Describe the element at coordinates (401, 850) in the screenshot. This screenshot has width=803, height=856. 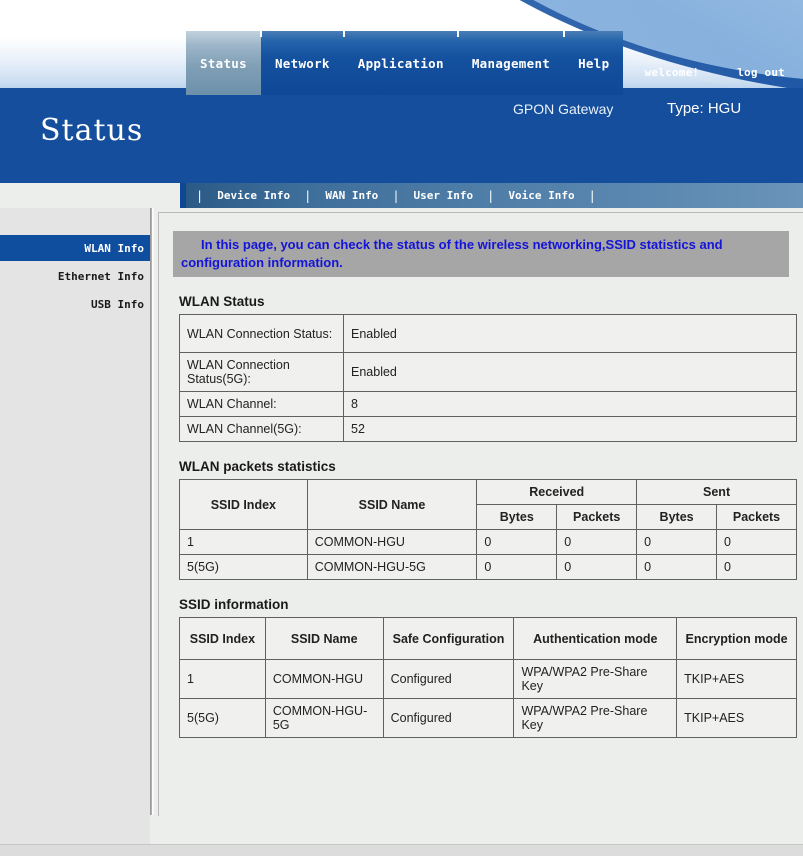
I see `footer-strip` at that location.